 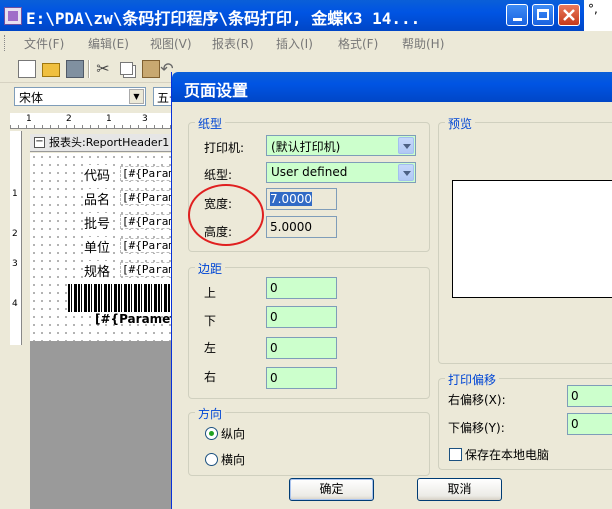 I want to click on radio-unselected-icon, so click(x=211, y=459).